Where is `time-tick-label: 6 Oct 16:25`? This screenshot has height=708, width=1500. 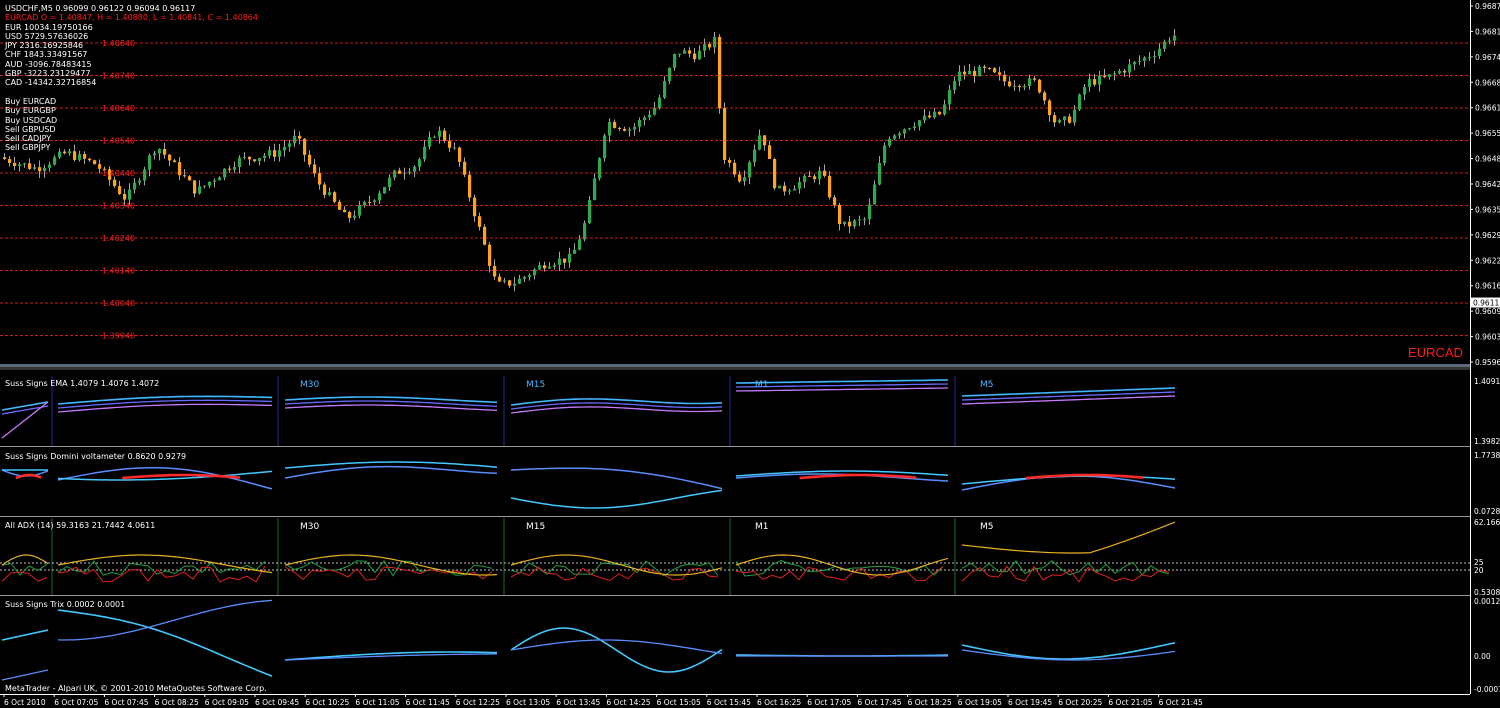 time-tick-label: 6 Oct 16:25 is located at coordinates (779, 702).